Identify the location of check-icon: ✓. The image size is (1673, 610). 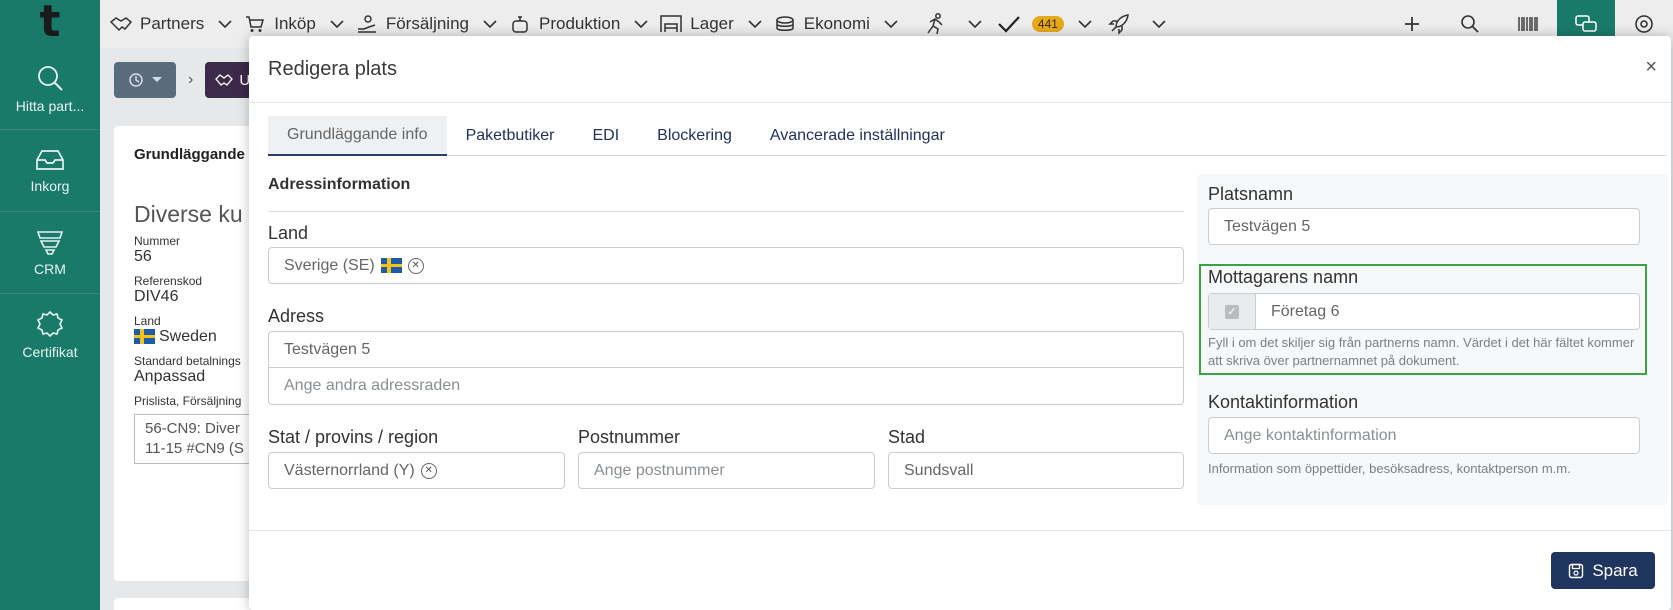
(1232, 311).